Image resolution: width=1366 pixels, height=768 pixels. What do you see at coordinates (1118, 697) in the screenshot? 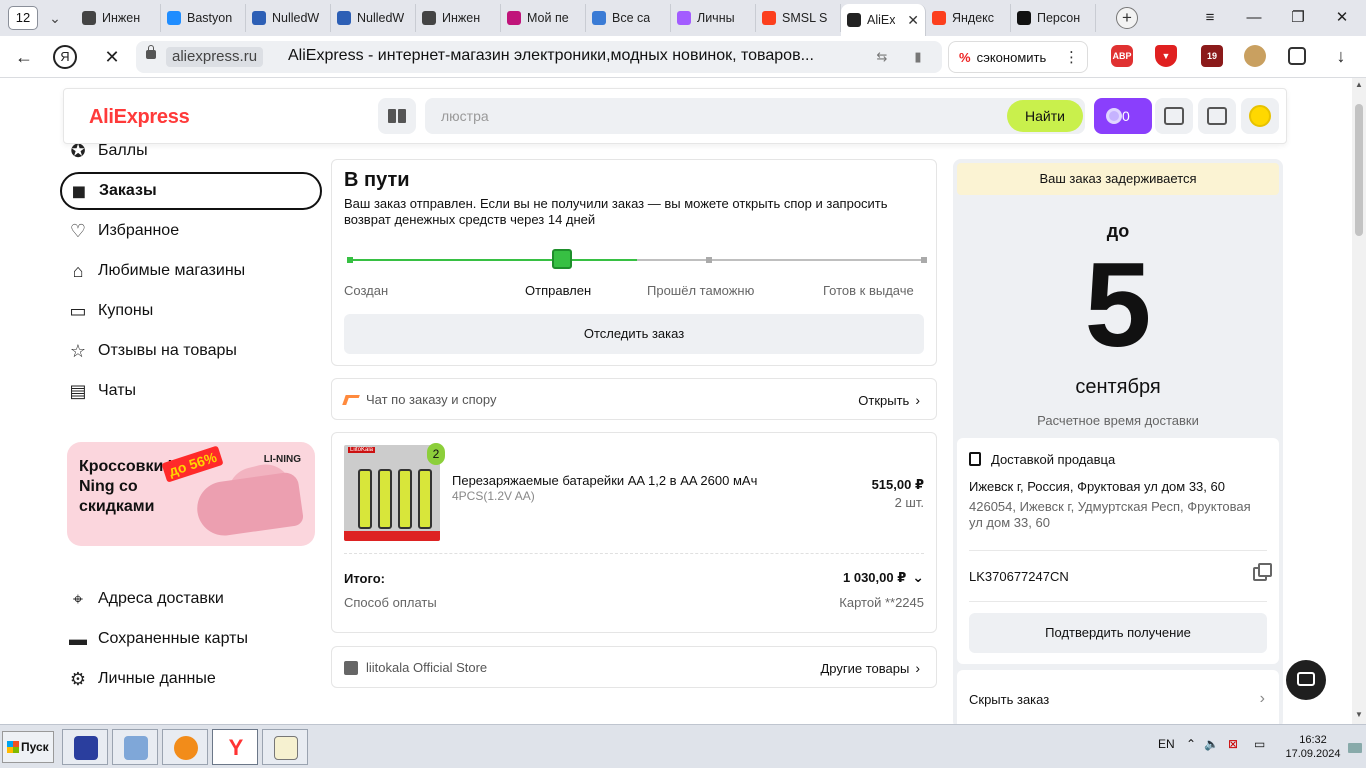
I see `hide-order-row: Скрыть заказ ›` at bounding box center [1118, 697].